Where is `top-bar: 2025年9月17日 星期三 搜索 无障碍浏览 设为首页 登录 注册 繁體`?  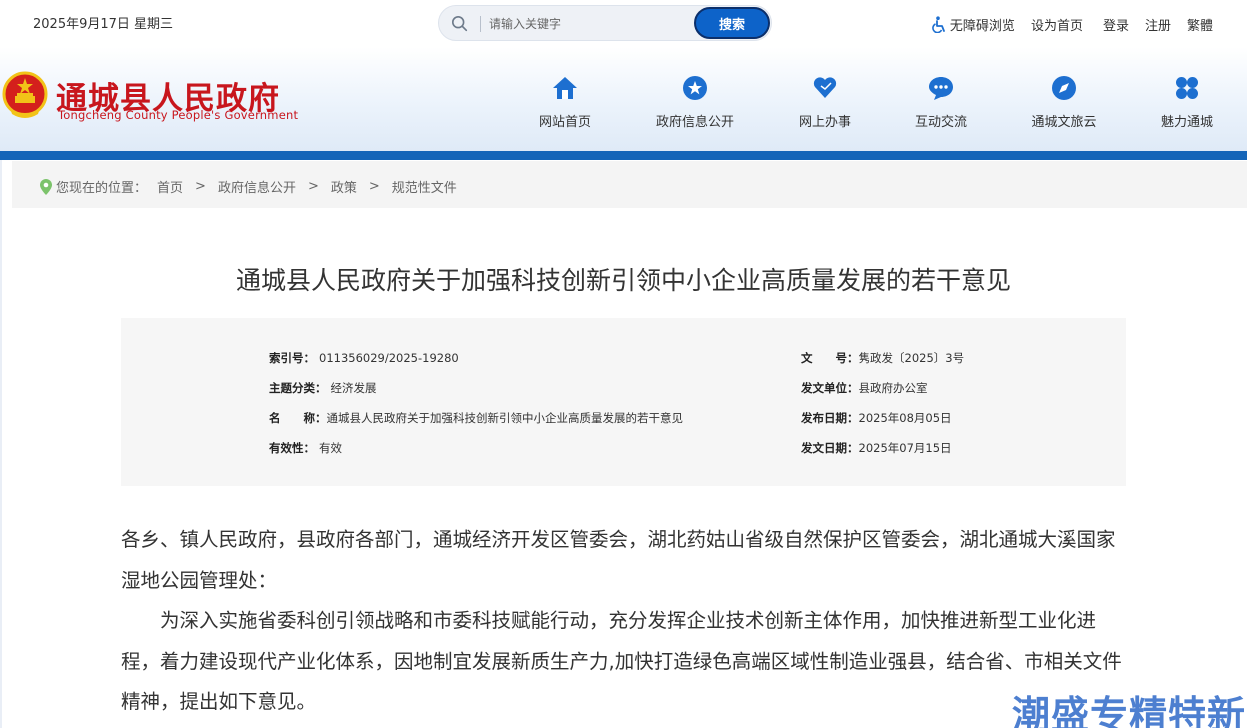 top-bar: 2025年9月17日 星期三 搜索 无障碍浏览 设为首页 登录 注册 繁體 is located at coordinates (623, 23).